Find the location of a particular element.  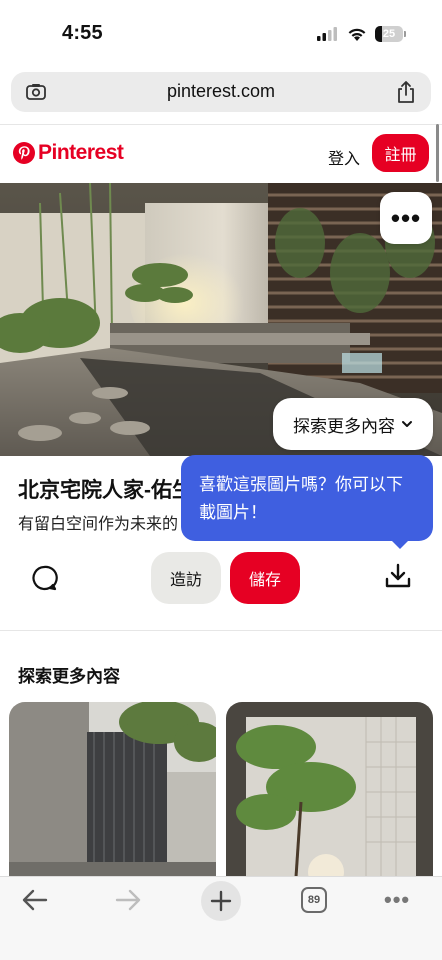

login-link: 登入 is located at coordinates (344, 157).